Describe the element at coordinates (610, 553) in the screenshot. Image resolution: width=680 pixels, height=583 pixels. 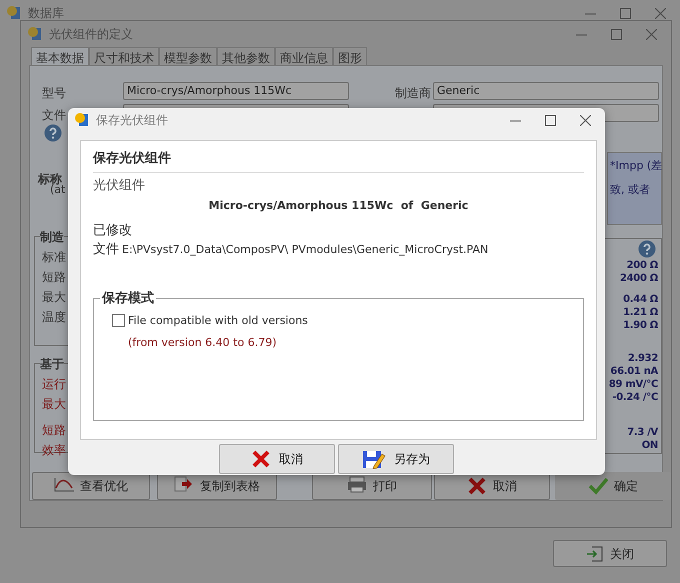
I see `close-button: 关闭` at that location.